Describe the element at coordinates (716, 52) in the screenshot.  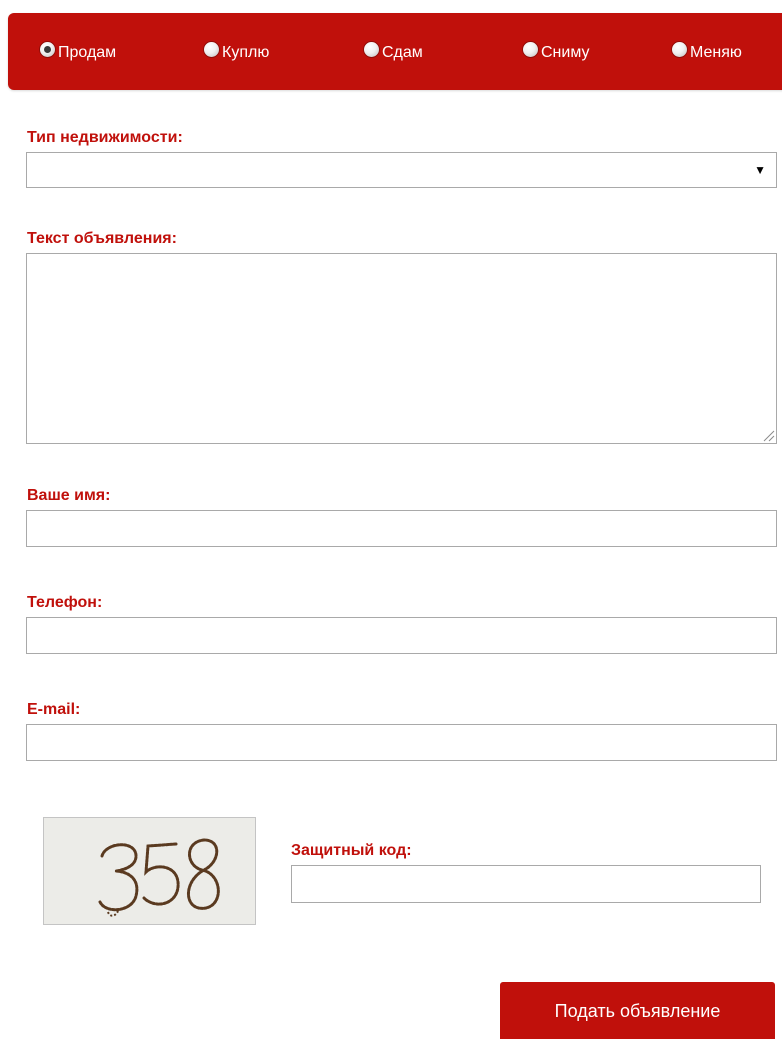
I see `radio-label-exchange: Меняю` at that location.